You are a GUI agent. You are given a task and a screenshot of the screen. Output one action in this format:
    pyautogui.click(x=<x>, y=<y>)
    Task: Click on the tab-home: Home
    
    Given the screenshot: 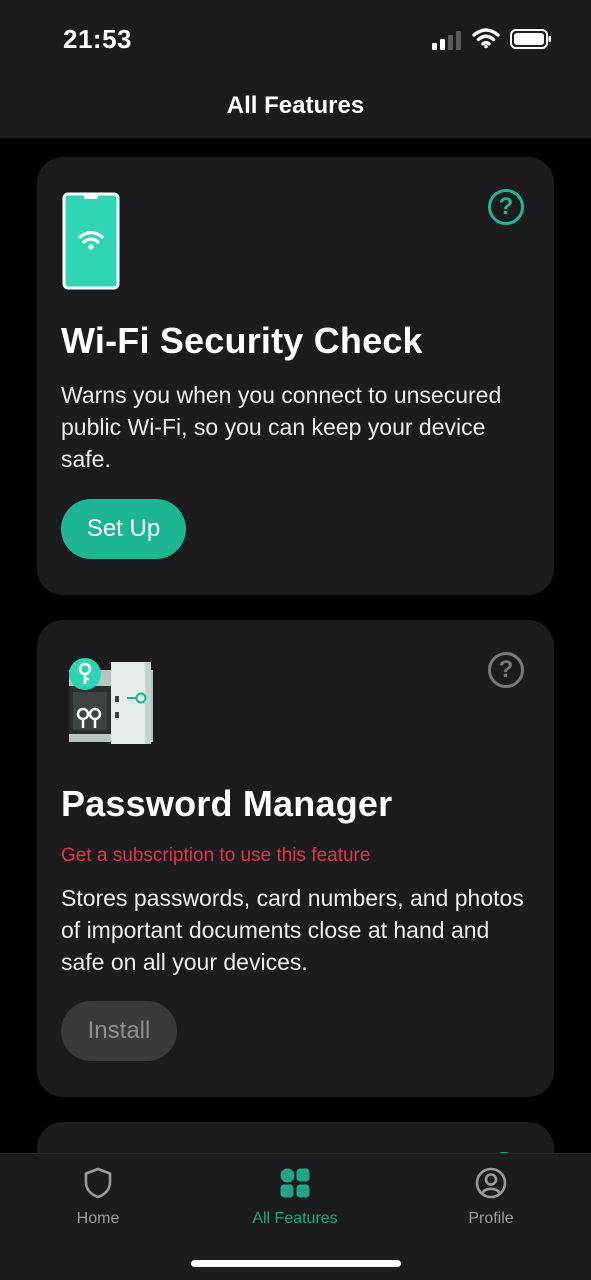 What is the action you would take?
    pyautogui.click(x=98, y=1197)
    